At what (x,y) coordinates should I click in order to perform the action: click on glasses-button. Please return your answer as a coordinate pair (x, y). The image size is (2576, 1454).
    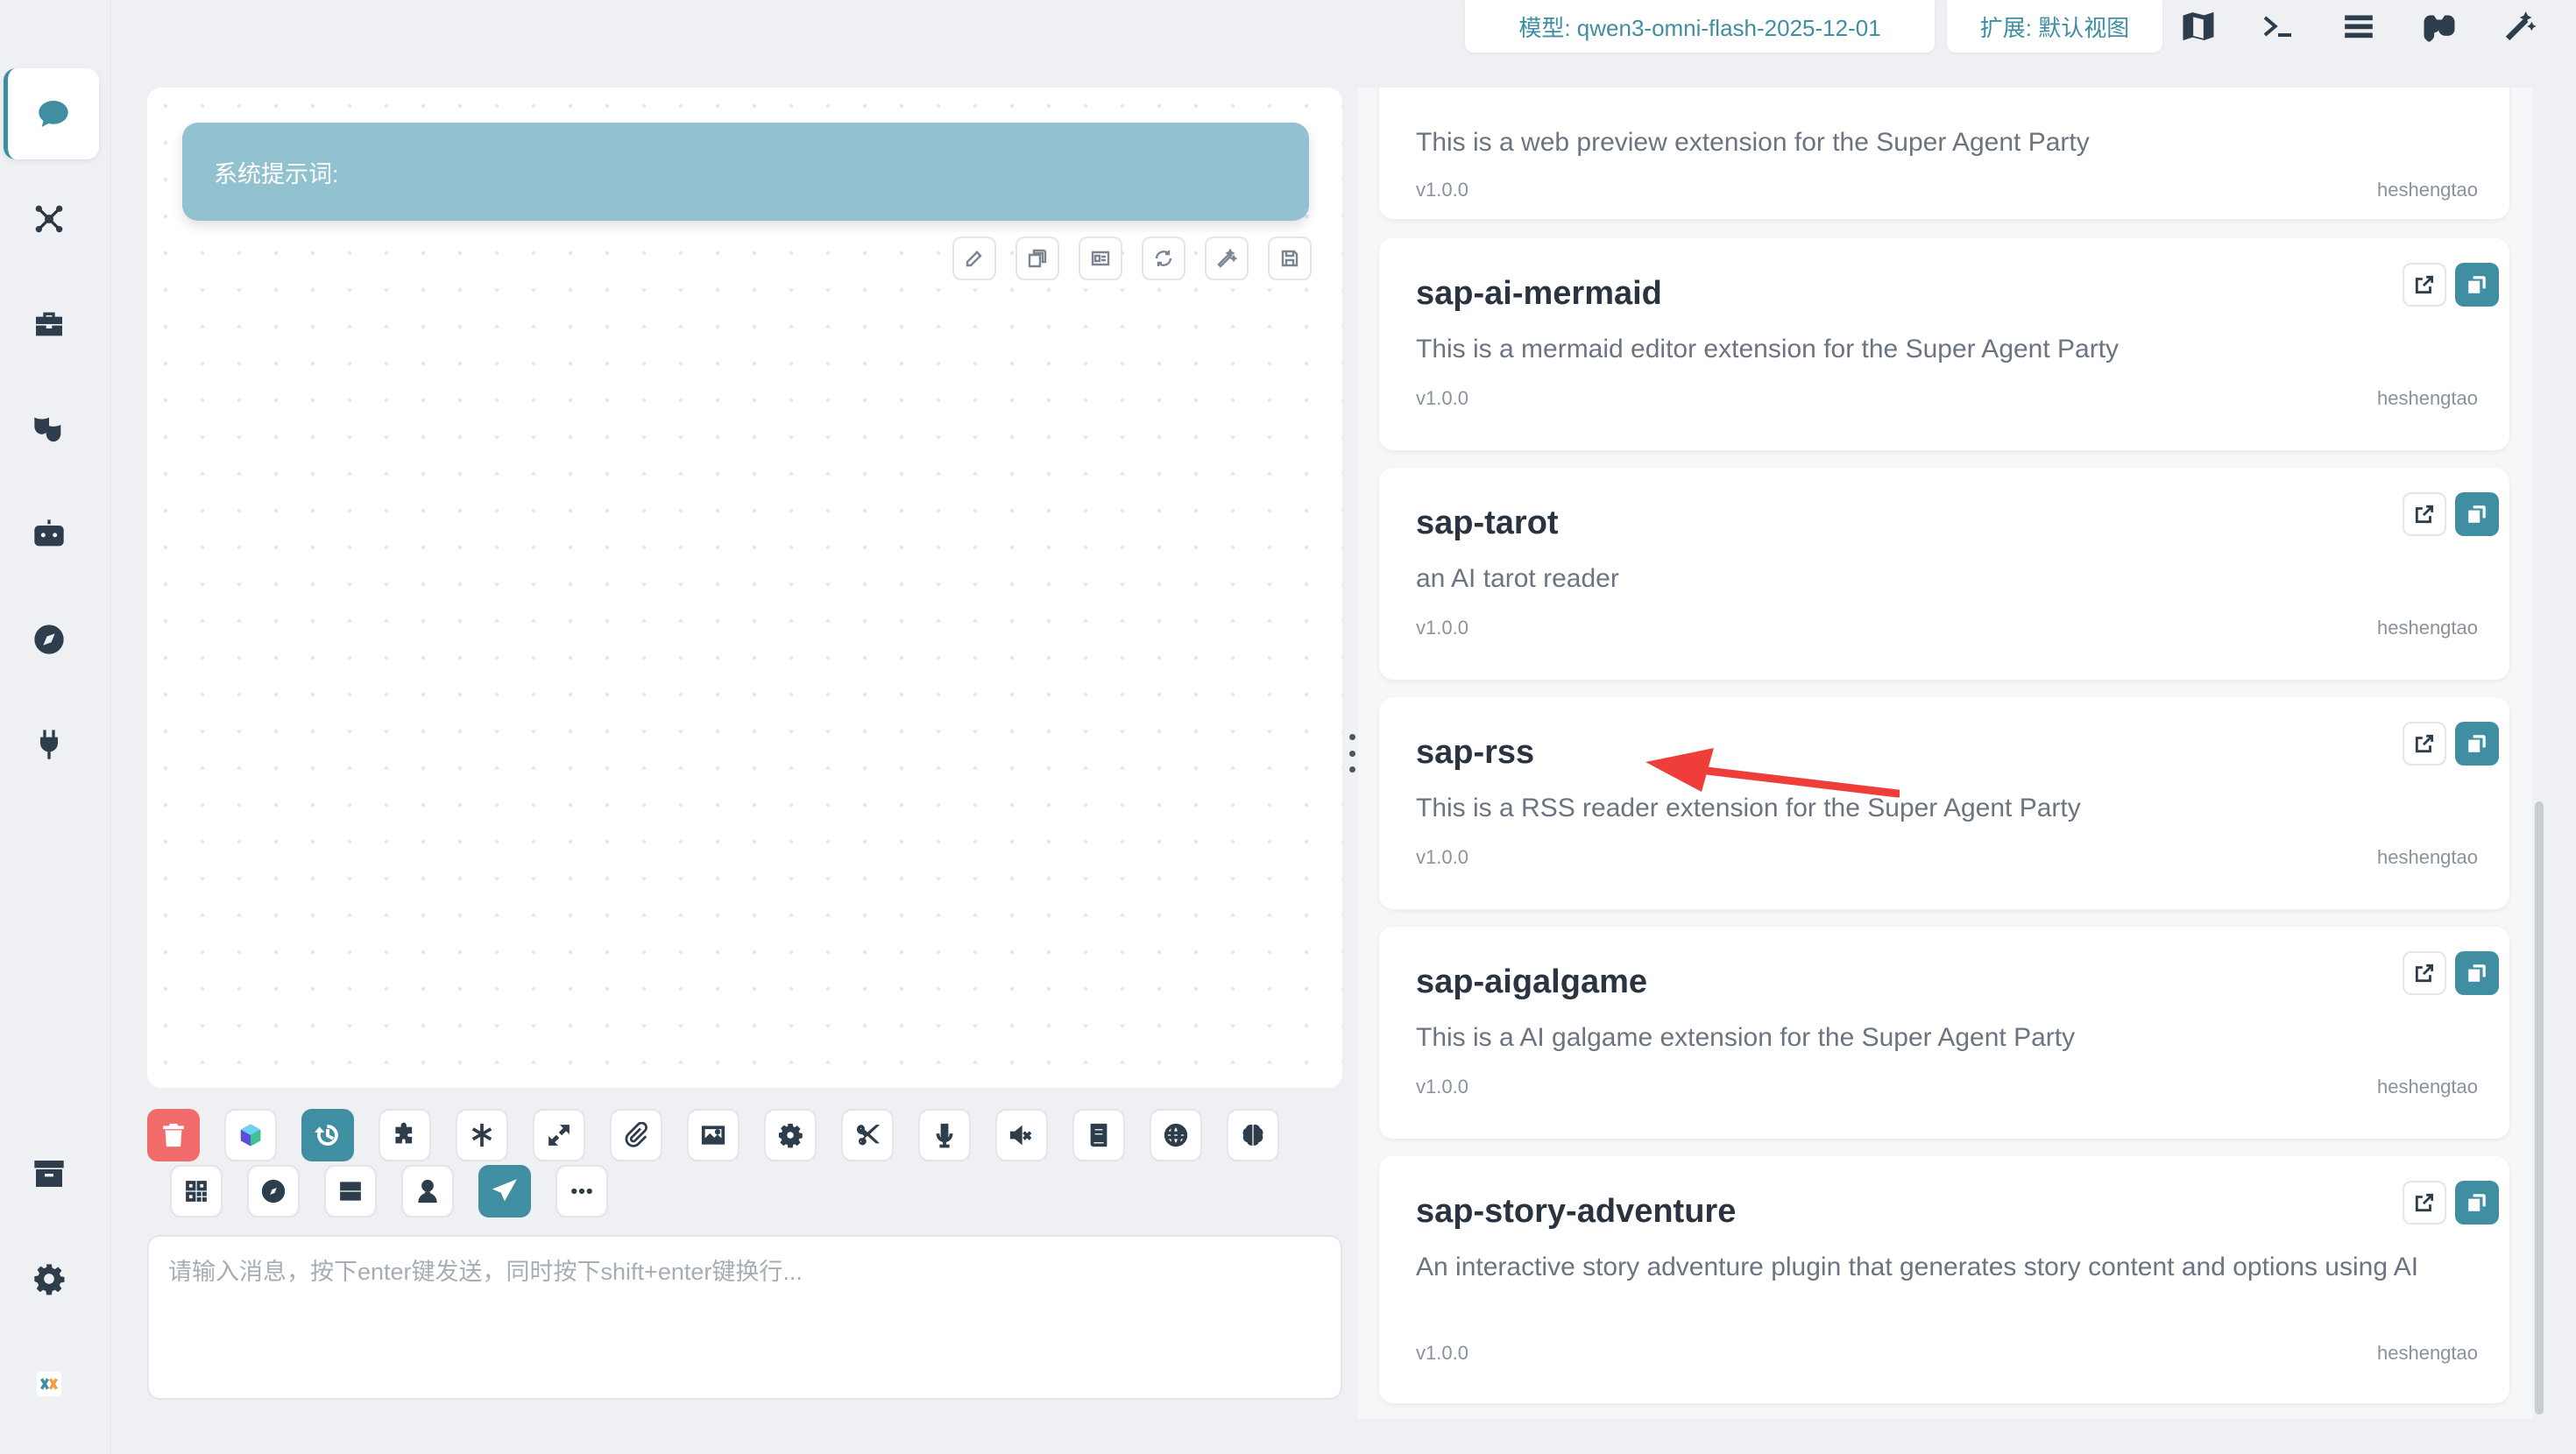
    Looking at the image, I should click on (2439, 26).